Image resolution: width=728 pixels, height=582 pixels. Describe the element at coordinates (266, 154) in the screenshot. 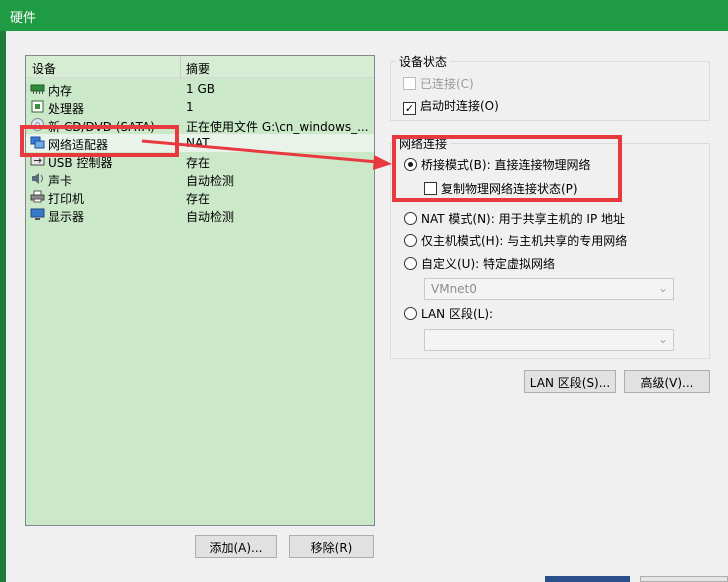

I see `annotation-arrow` at that location.